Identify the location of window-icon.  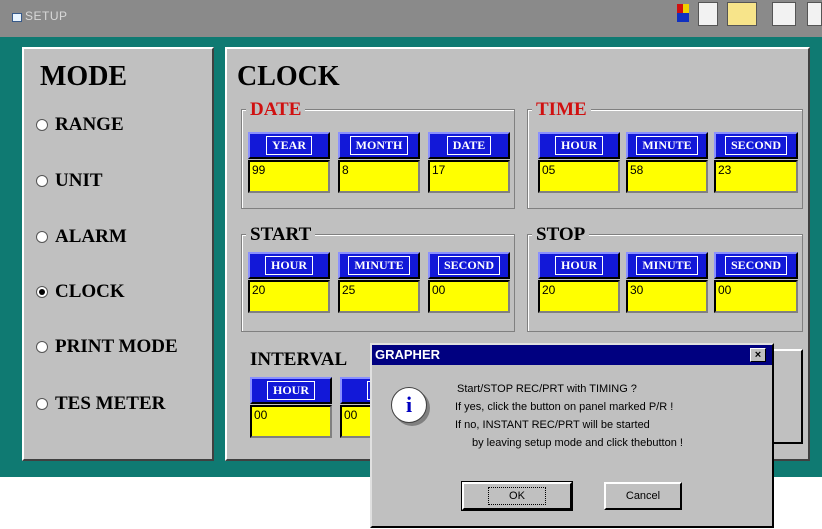
(17, 17).